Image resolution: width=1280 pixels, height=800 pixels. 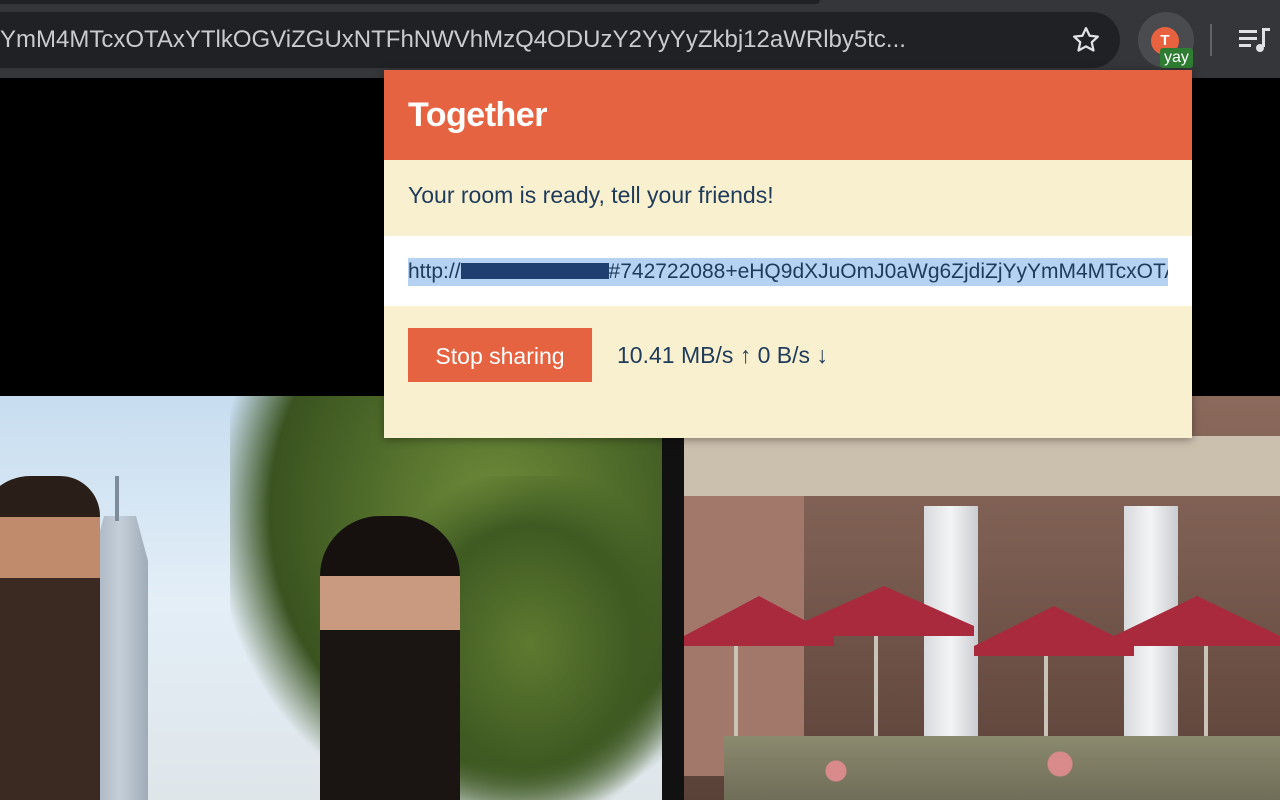 What do you see at coordinates (788, 115) in the screenshot?
I see `popup-header: Together` at bounding box center [788, 115].